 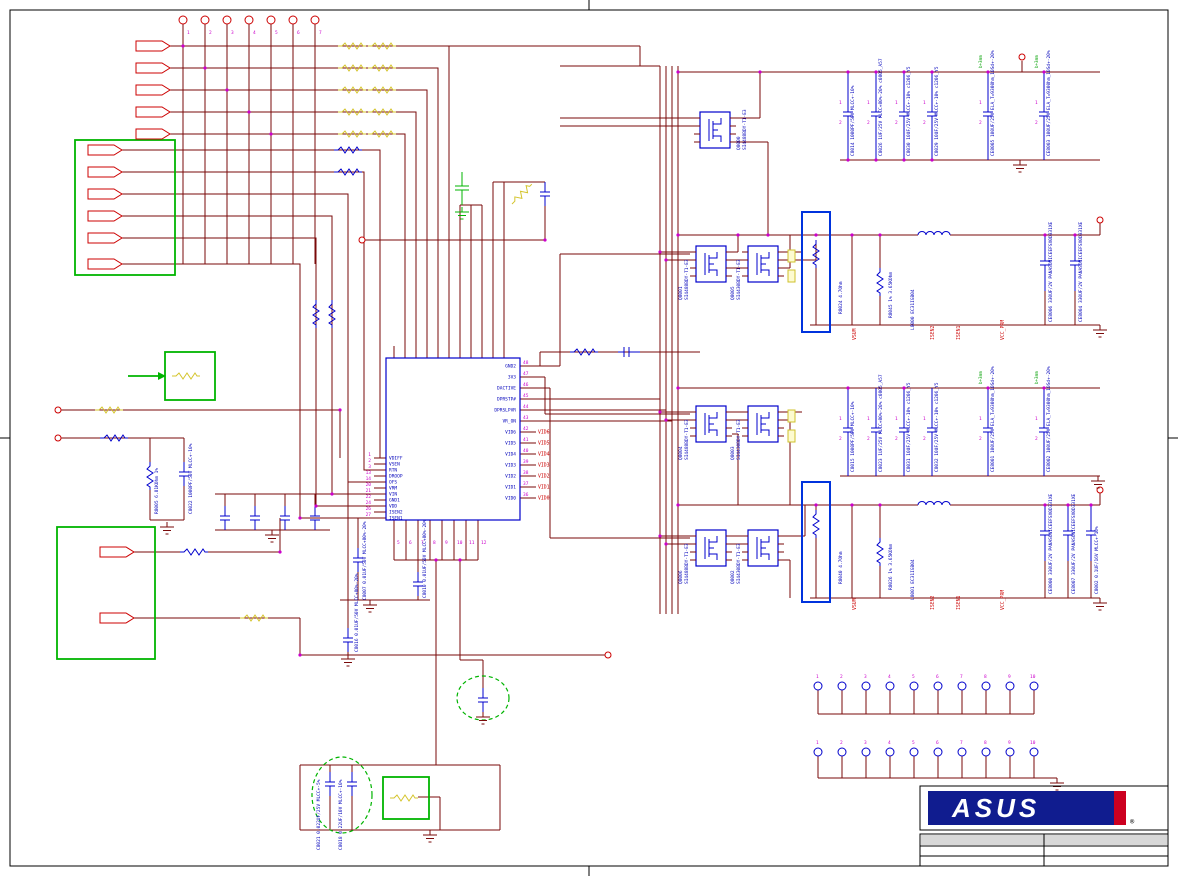 What do you see at coordinates (512, 378) in the screenshot?
I see `ic-pin-name: 3V3` at bounding box center [512, 378].